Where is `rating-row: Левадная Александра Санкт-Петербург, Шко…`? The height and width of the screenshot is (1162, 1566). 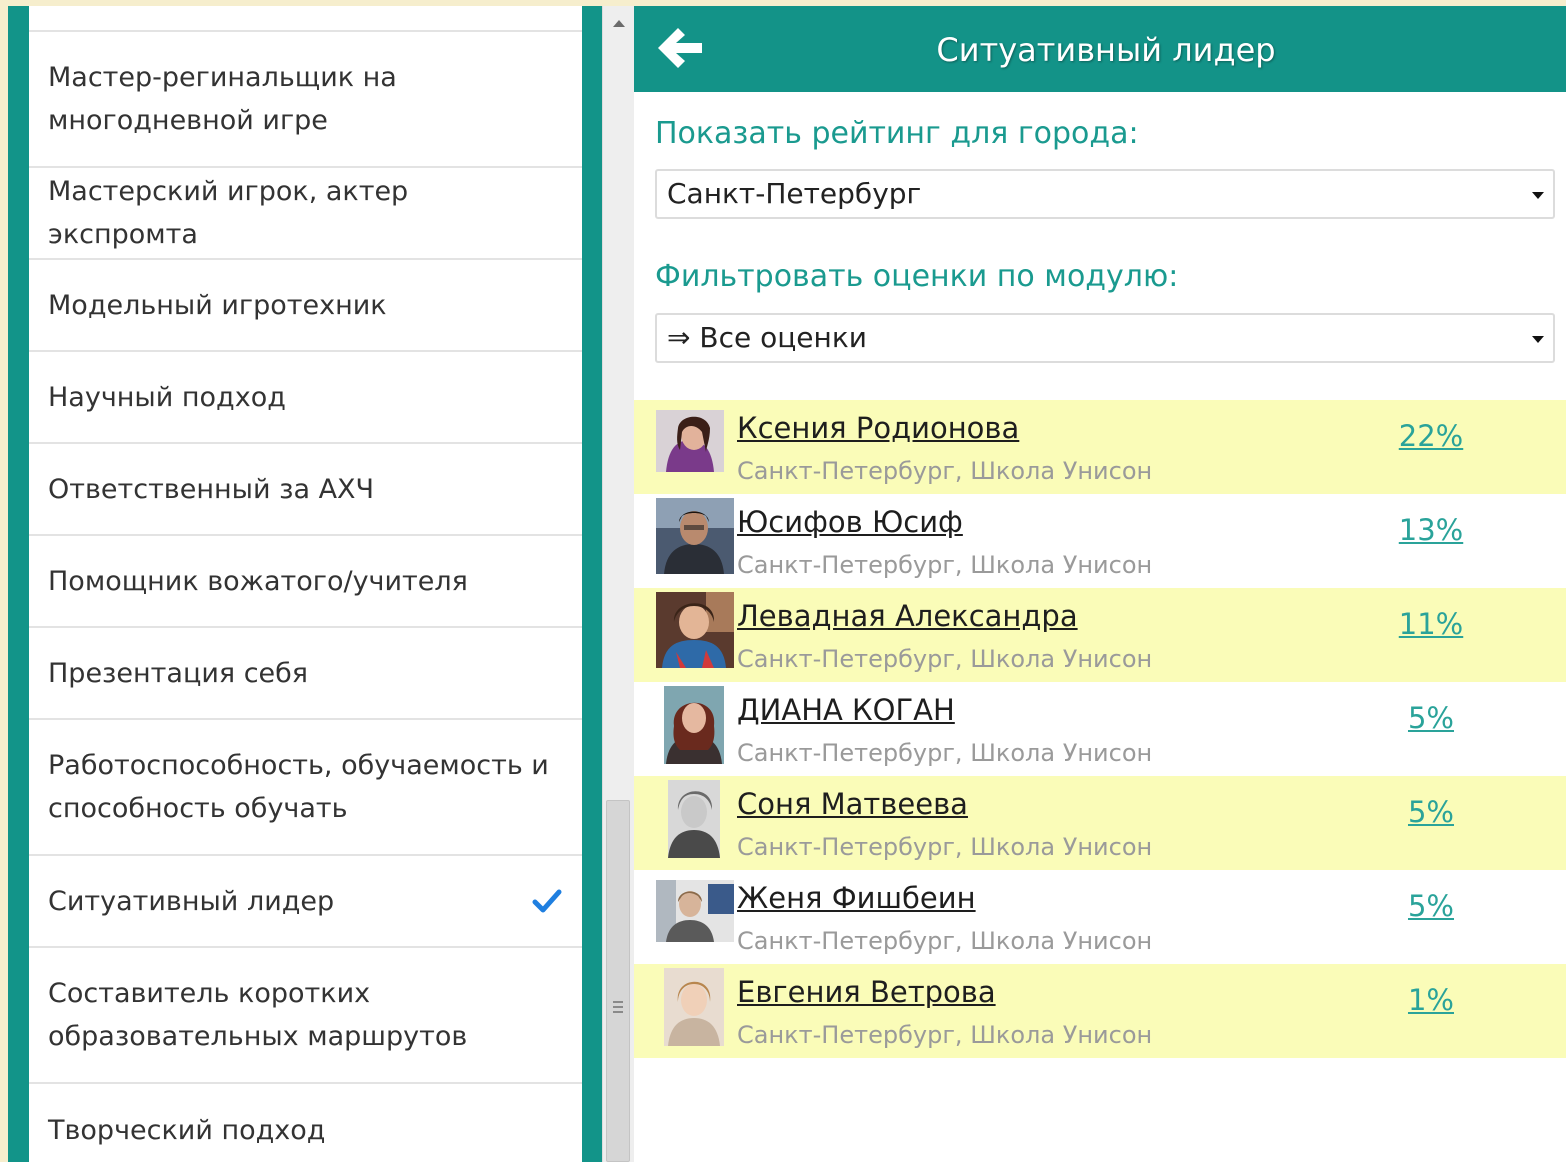
rating-row: Левадная Александра Санкт-Петербург, Шко… is located at coordinates (1100, 635).